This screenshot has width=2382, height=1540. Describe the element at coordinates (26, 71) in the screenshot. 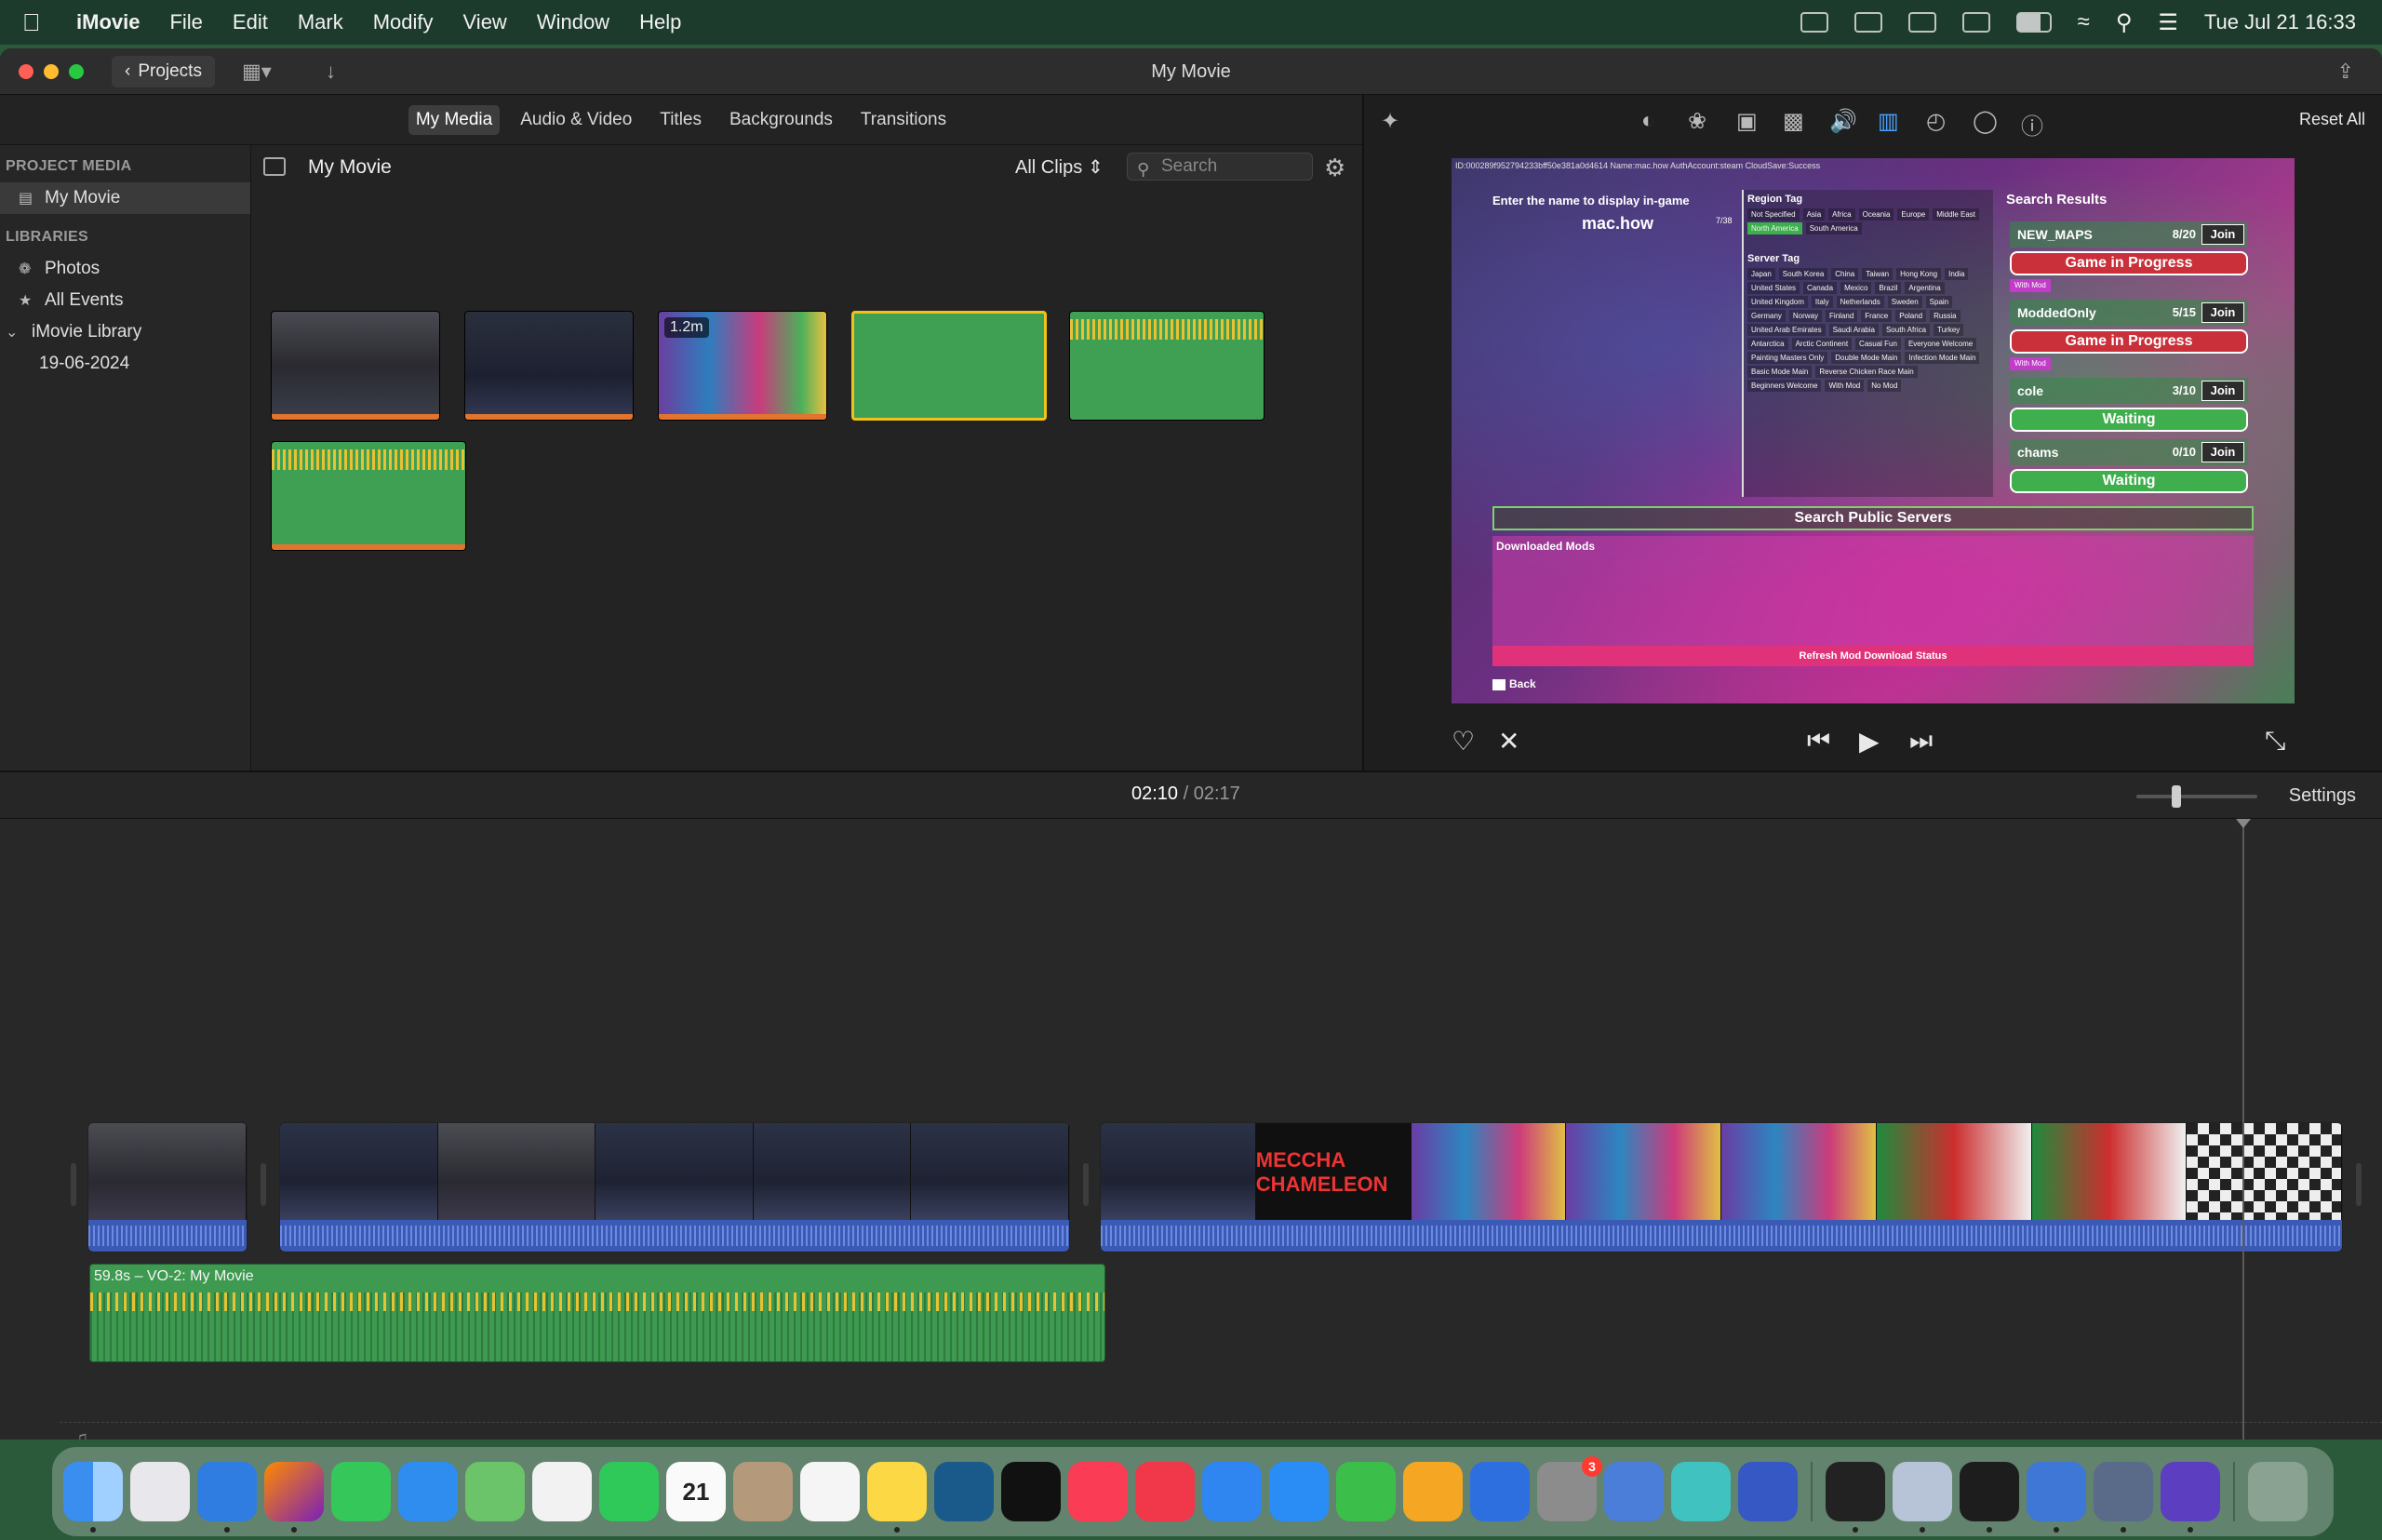

I see `close-window-button` at that location.